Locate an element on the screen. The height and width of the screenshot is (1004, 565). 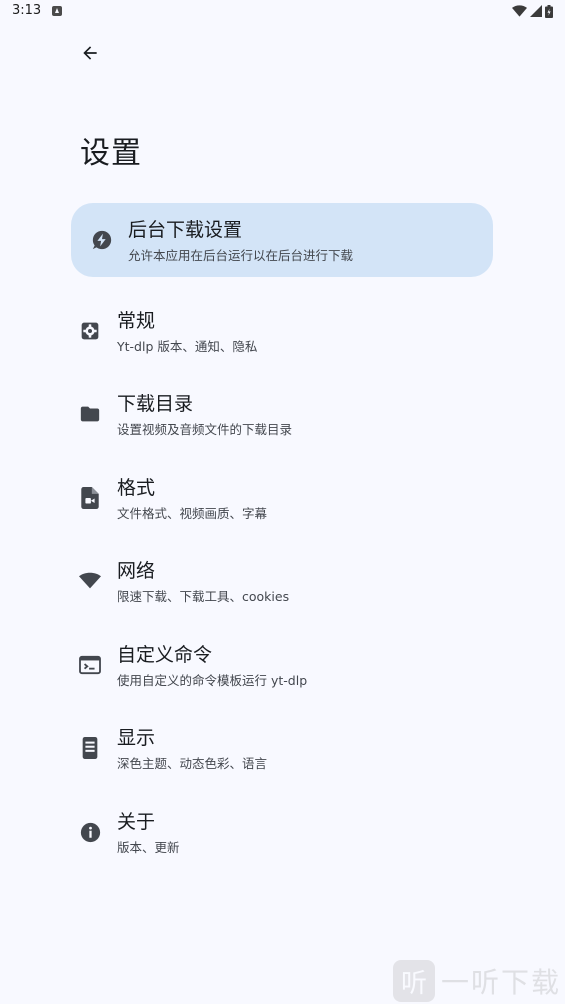
settings-item-background-download: 后台下载设置 允许本应用在后台运行以在后台进行下载 is located at coordinates (282, 240).